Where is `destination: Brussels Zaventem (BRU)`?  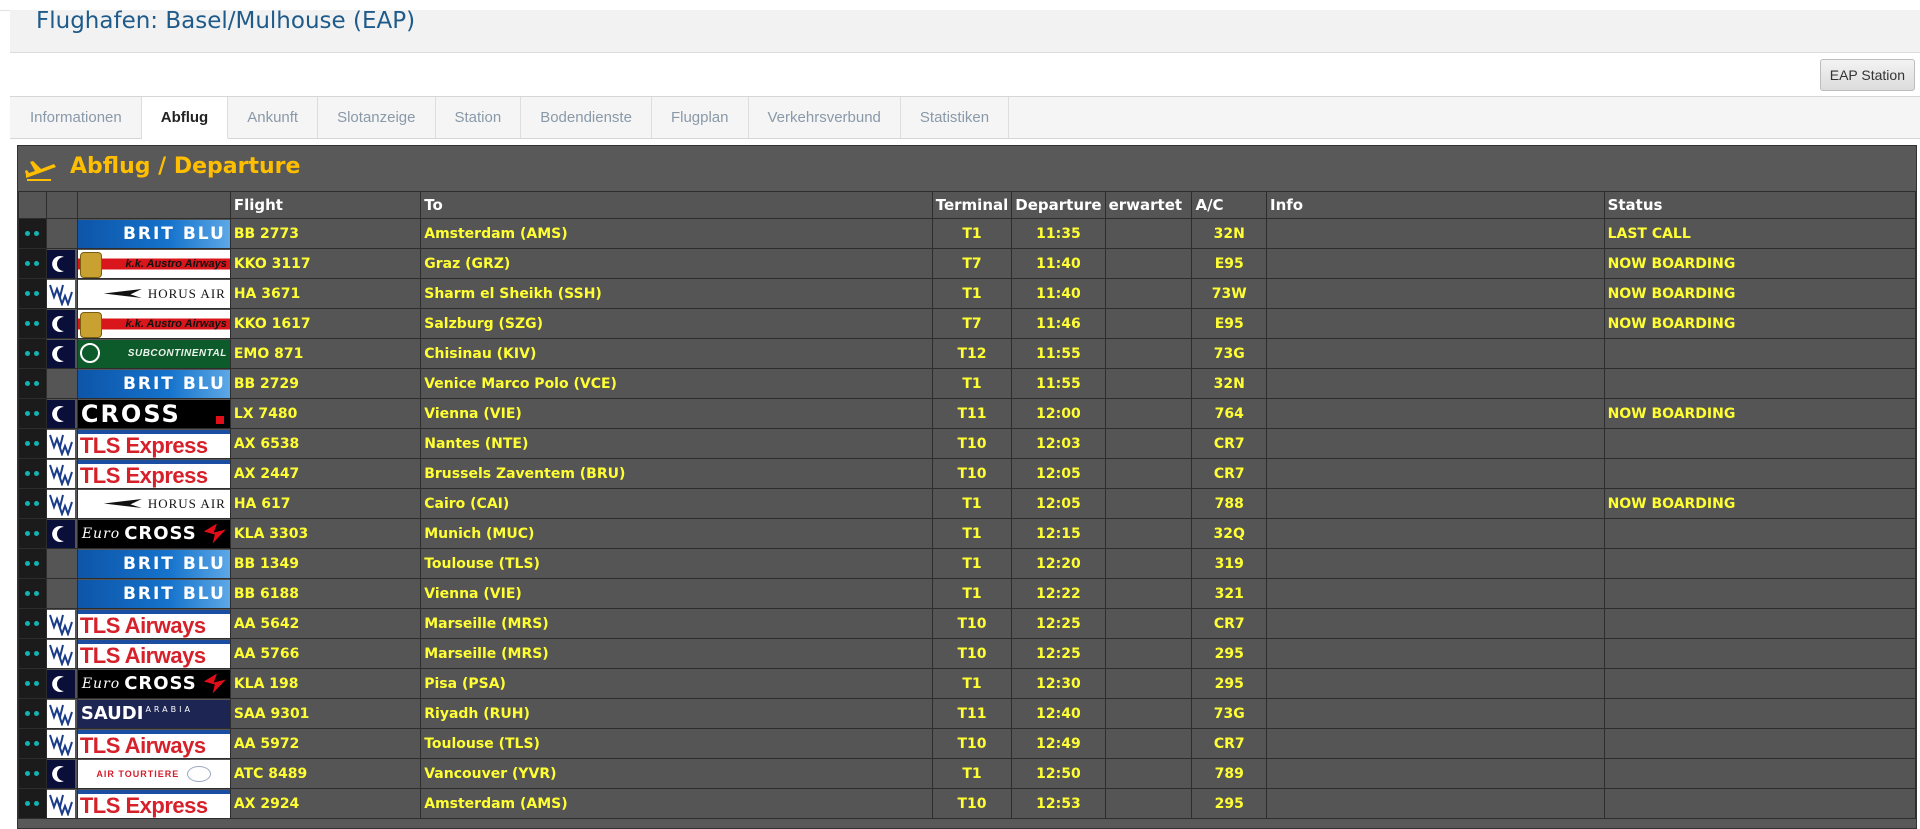 destination: Brussels Zaventem (BRU) is located at coordinates (676, 473).